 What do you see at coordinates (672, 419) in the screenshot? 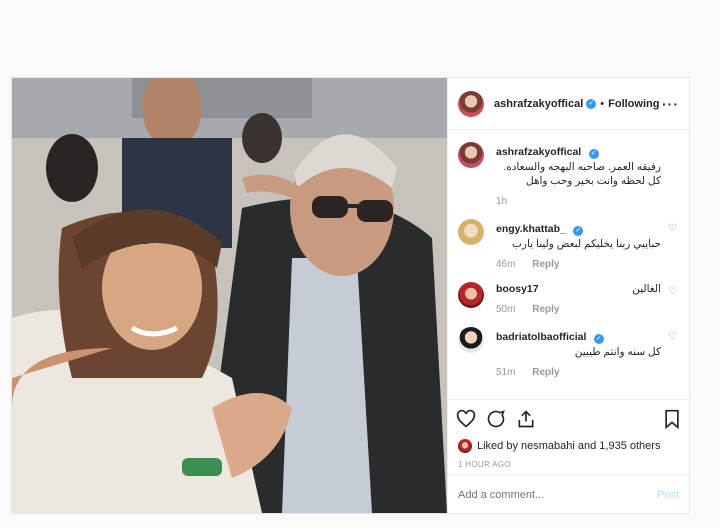
I see `bookmark-icon` at bounding box center [672, 419].